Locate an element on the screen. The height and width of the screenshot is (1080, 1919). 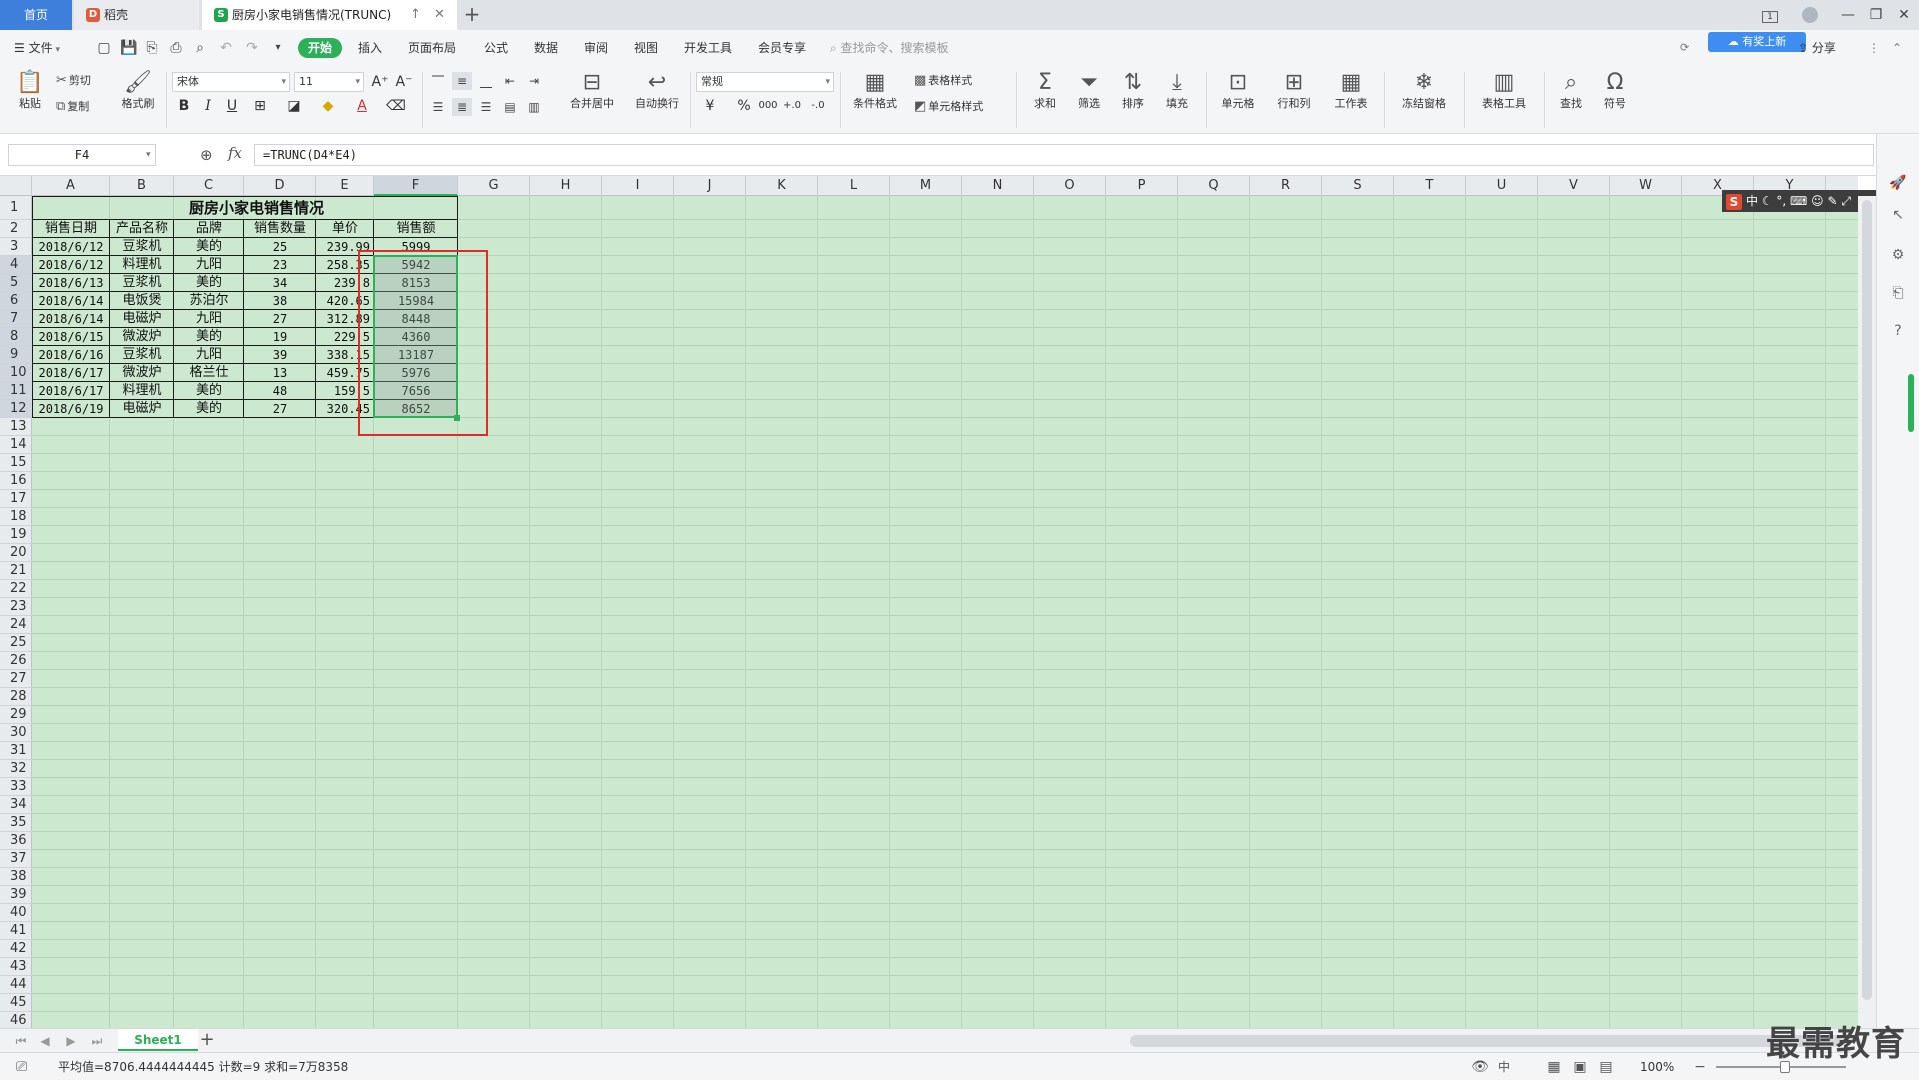
percent-button: % is located at coordinates (744, 106).